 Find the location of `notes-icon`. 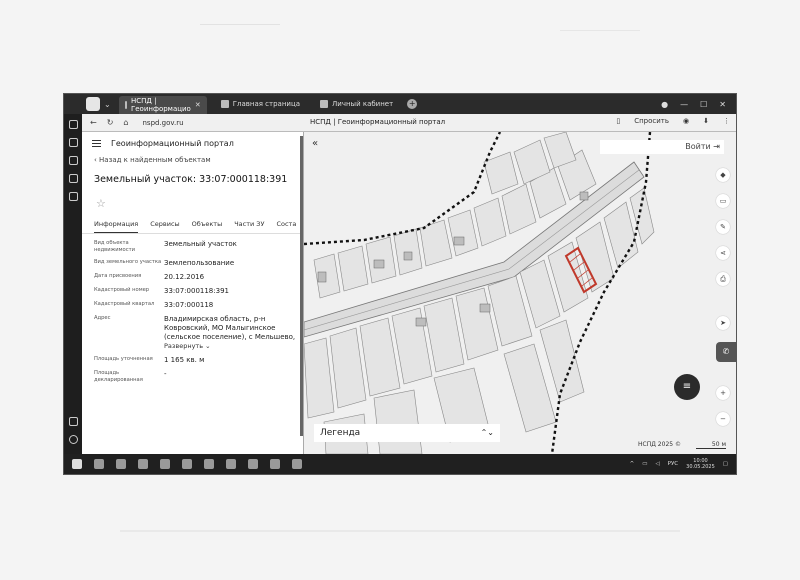

notes-icon is located at coordinates (73, 142).